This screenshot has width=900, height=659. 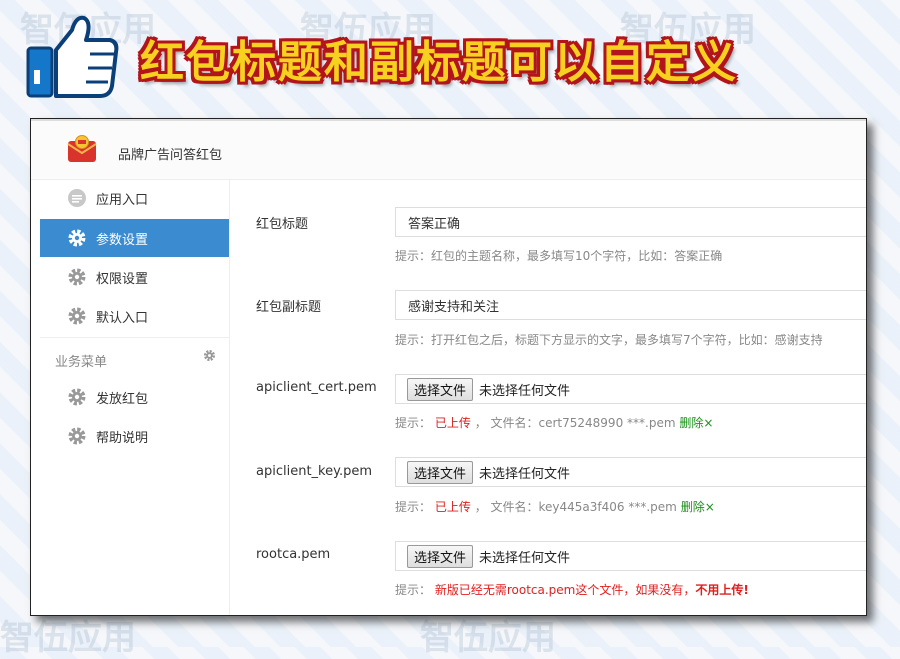 I want to click on title-label: 红包标题, so click(x=282, y=224).